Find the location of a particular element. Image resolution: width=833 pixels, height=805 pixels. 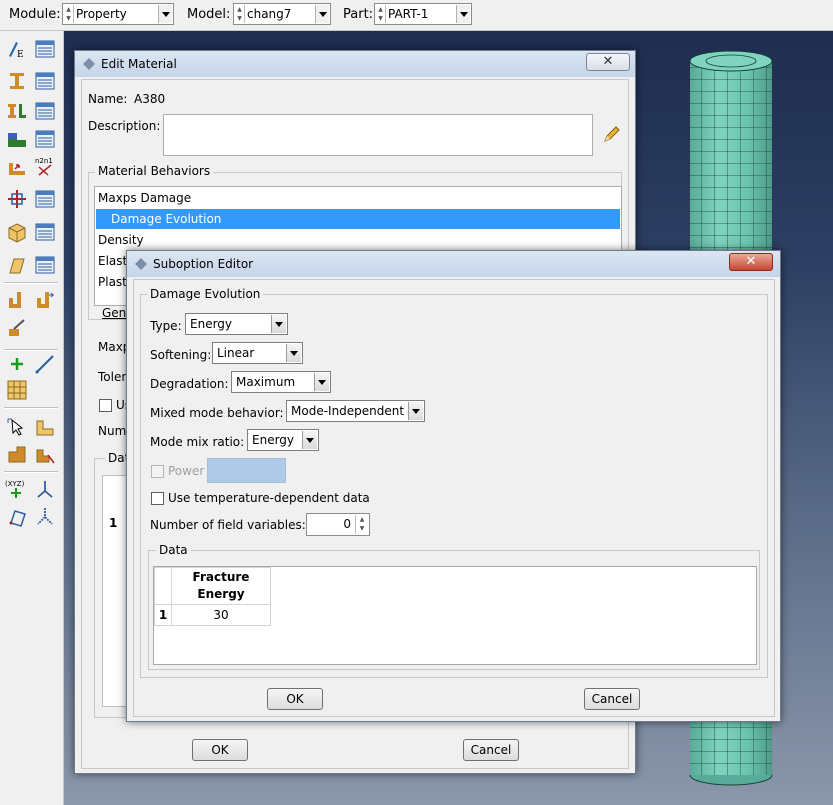

model-combo: ▲ ▼ chang7 is located at coordinates (282, 14).